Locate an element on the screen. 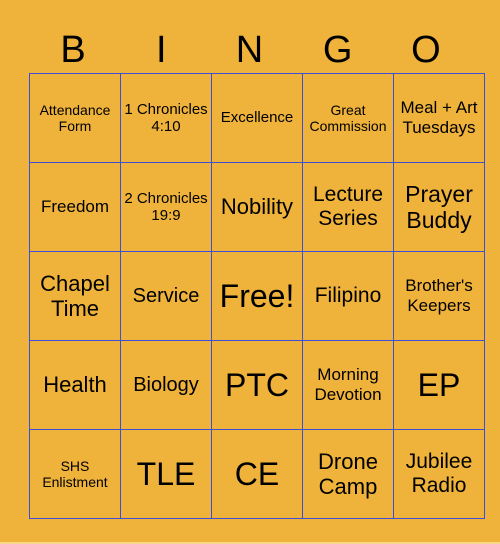 The image size is (500, 544). header-letter-i: I is located at coordinates (161, 50).